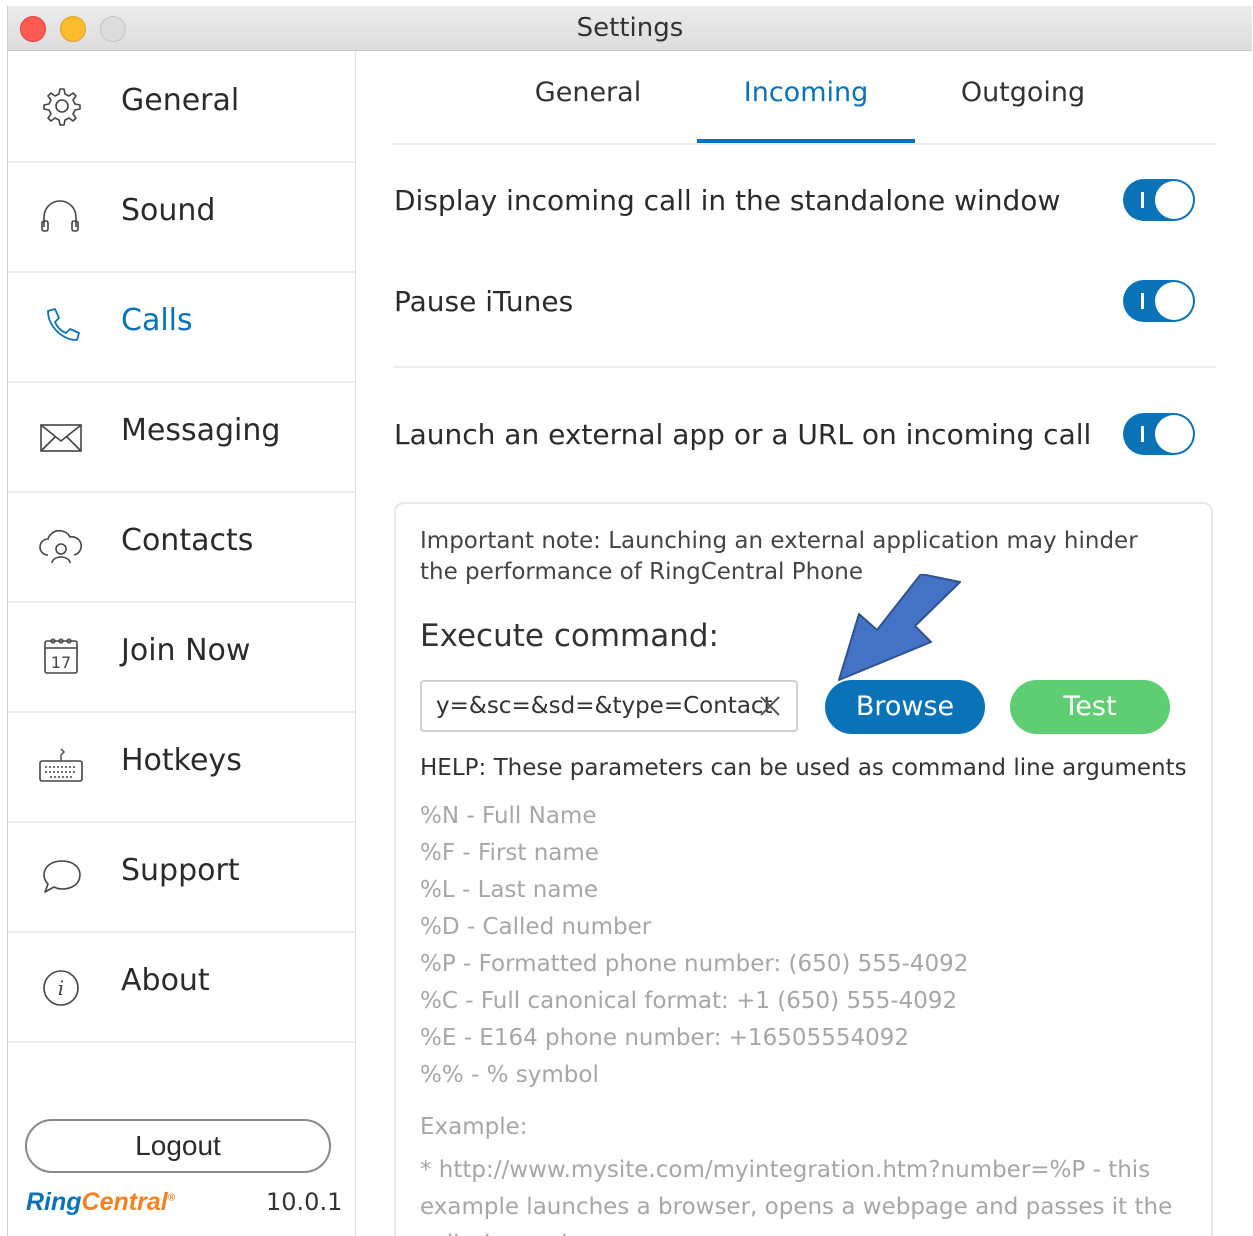 This screenshot has height=1236, width=1253. What do you see at coordinates (905, 707) in the screenshot?
I see `browse-button: Browse` at bounding box center [905, 707].